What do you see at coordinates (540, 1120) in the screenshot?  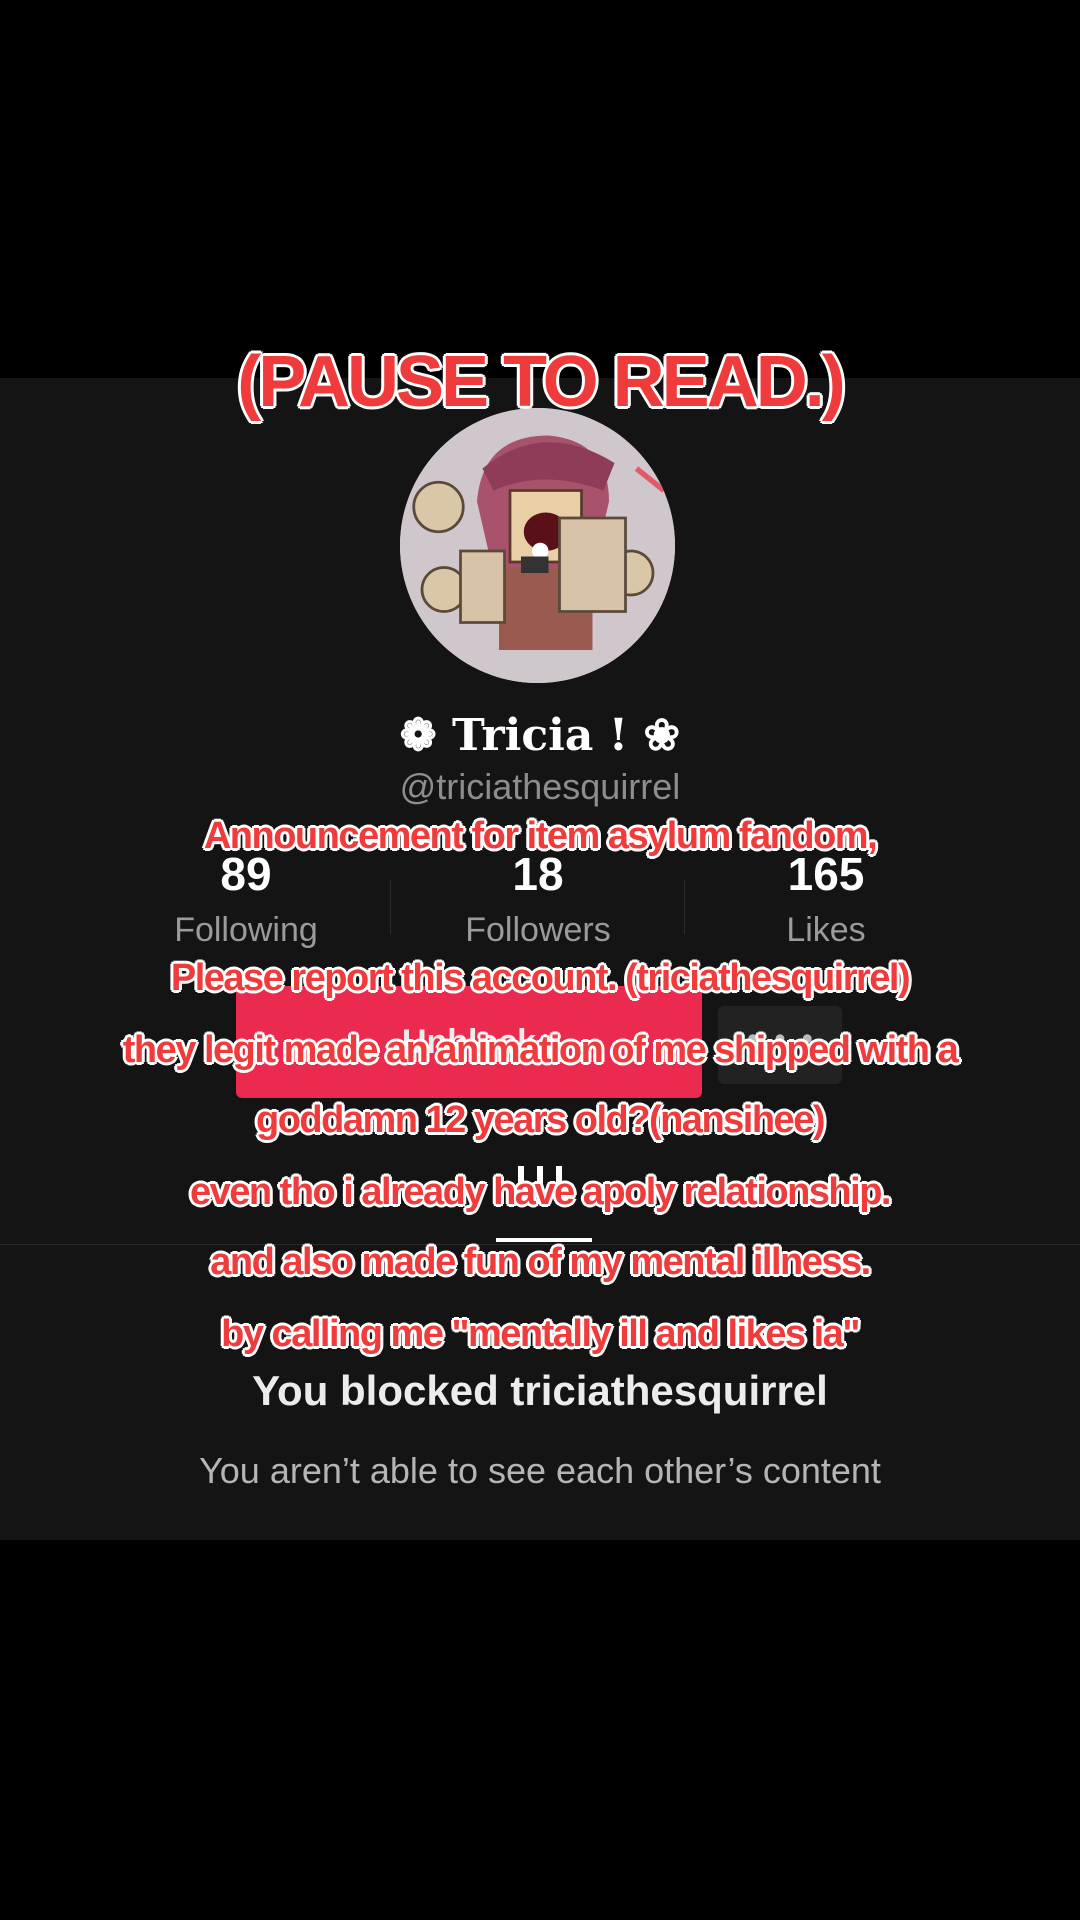 I see `overlay-line: goddamn 12 years old?(nansihee)` at bounding box center [540, 1120].